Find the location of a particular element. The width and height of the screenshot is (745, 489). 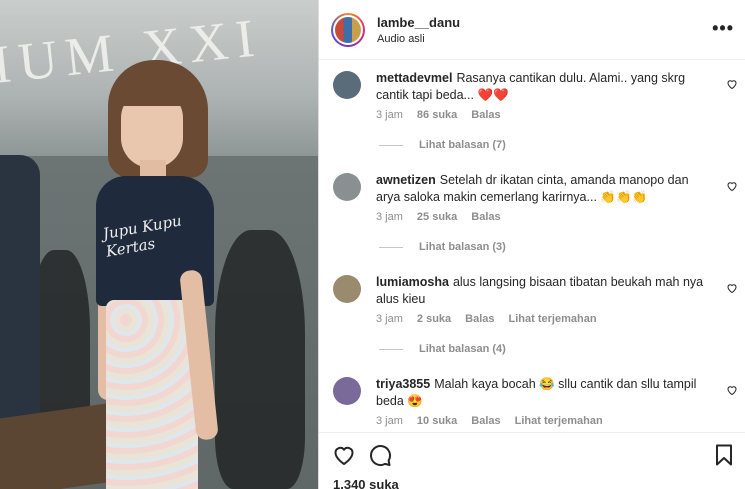

post-header: lambe__danu Audio asli ••• is located at coordinates (532, 30).